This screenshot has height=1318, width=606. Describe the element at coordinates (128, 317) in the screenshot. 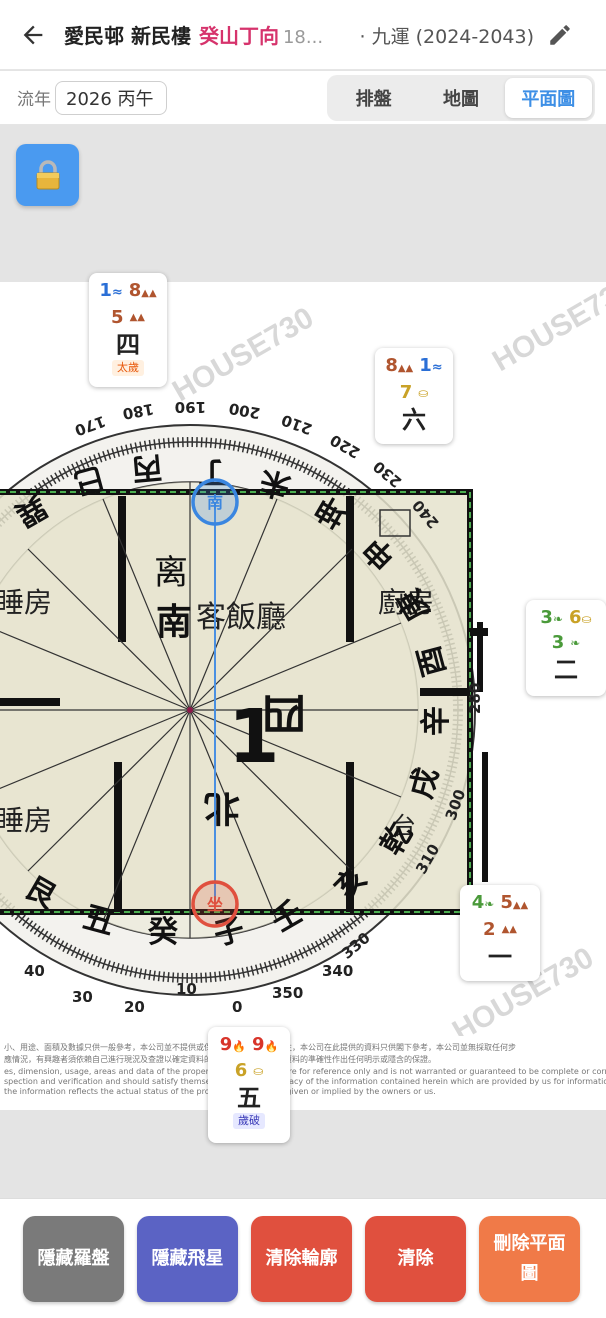

I see `year-star: 5 ▲▲` at that location.